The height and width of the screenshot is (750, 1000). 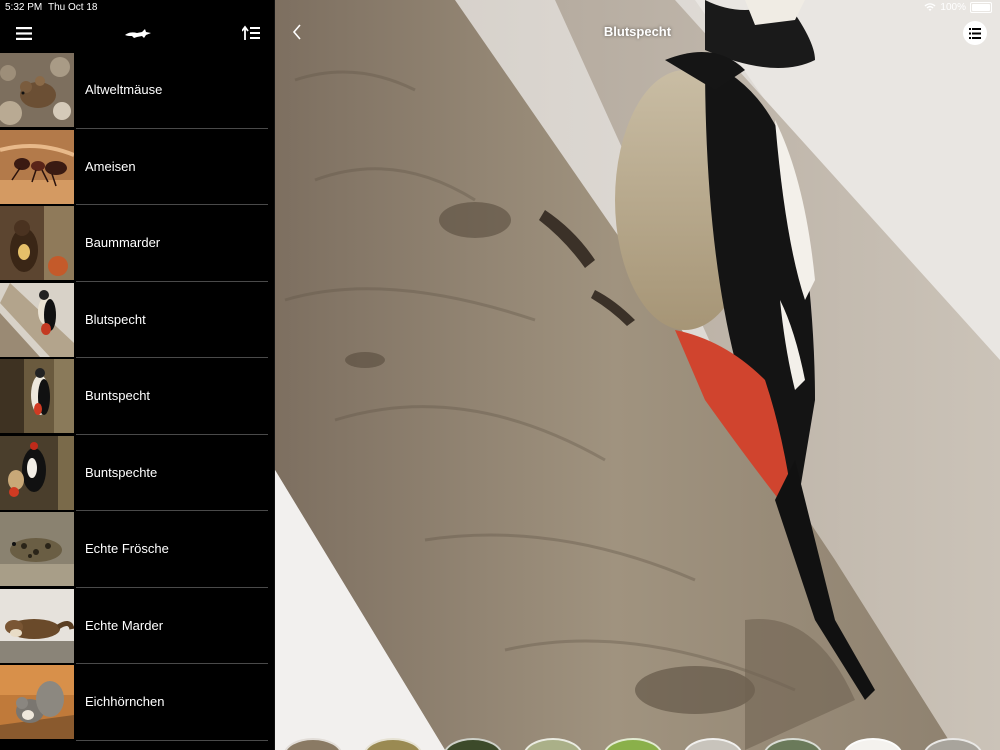 I want to click on list-item-label: Buntspechte, so click(x=121, y=472).